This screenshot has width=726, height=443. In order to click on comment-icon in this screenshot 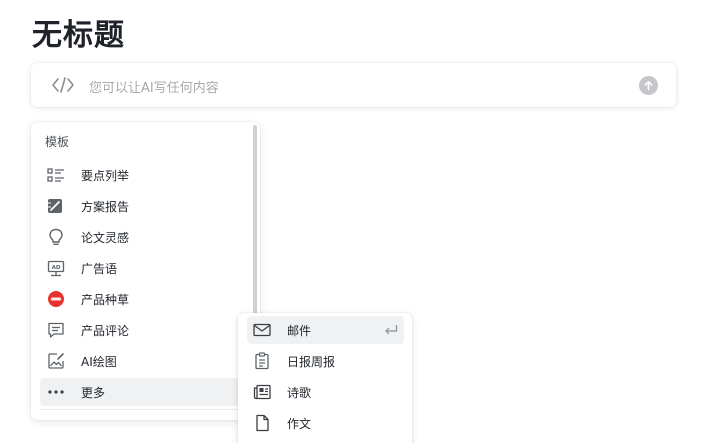, I will do `click(56, 330)`.